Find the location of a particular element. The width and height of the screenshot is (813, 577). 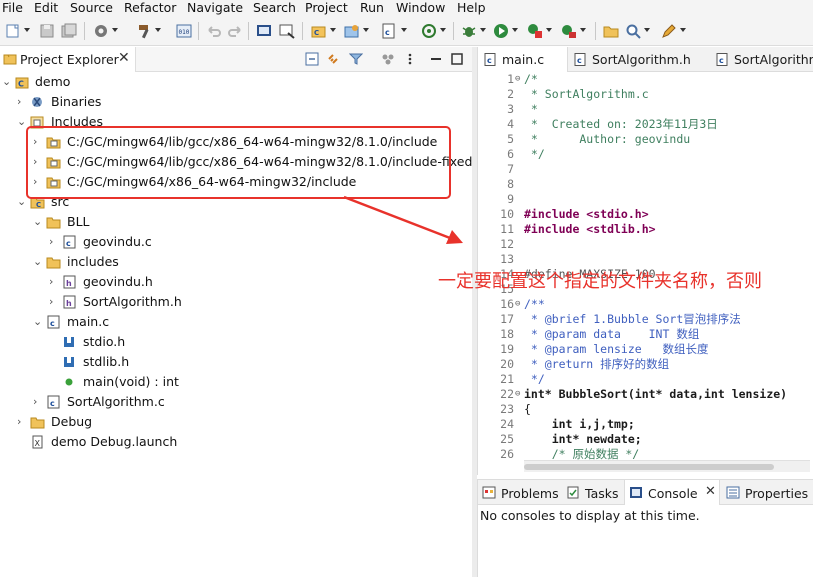

new-dropdown-icon is located at coordinates (27, 30).